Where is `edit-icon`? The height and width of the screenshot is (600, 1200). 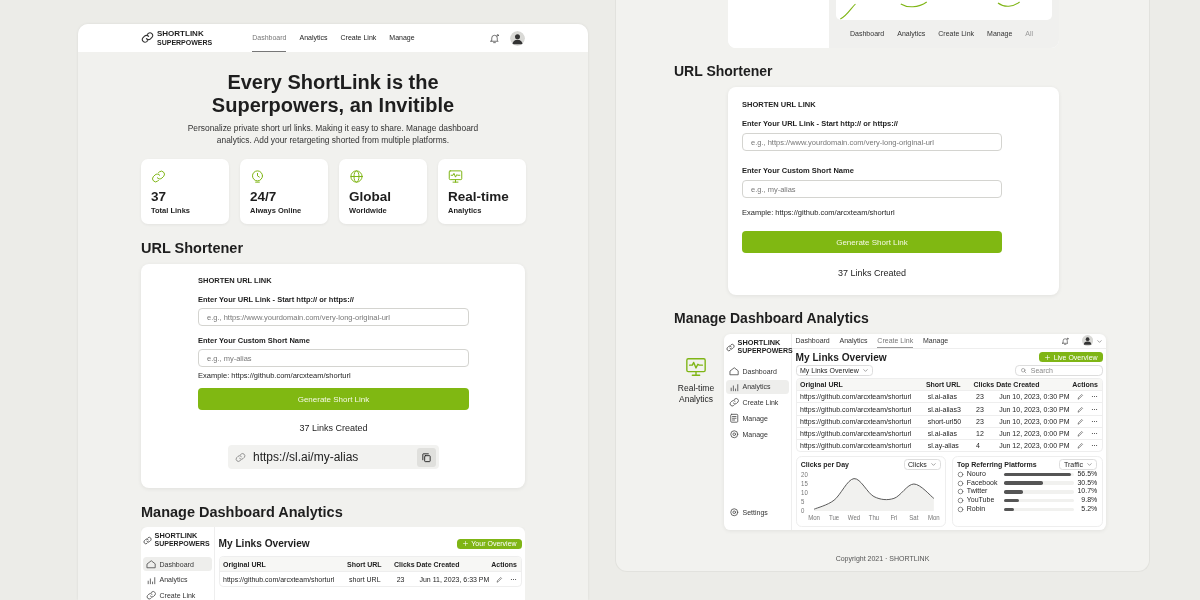
edit-icon is located at coordinates (499, 579).